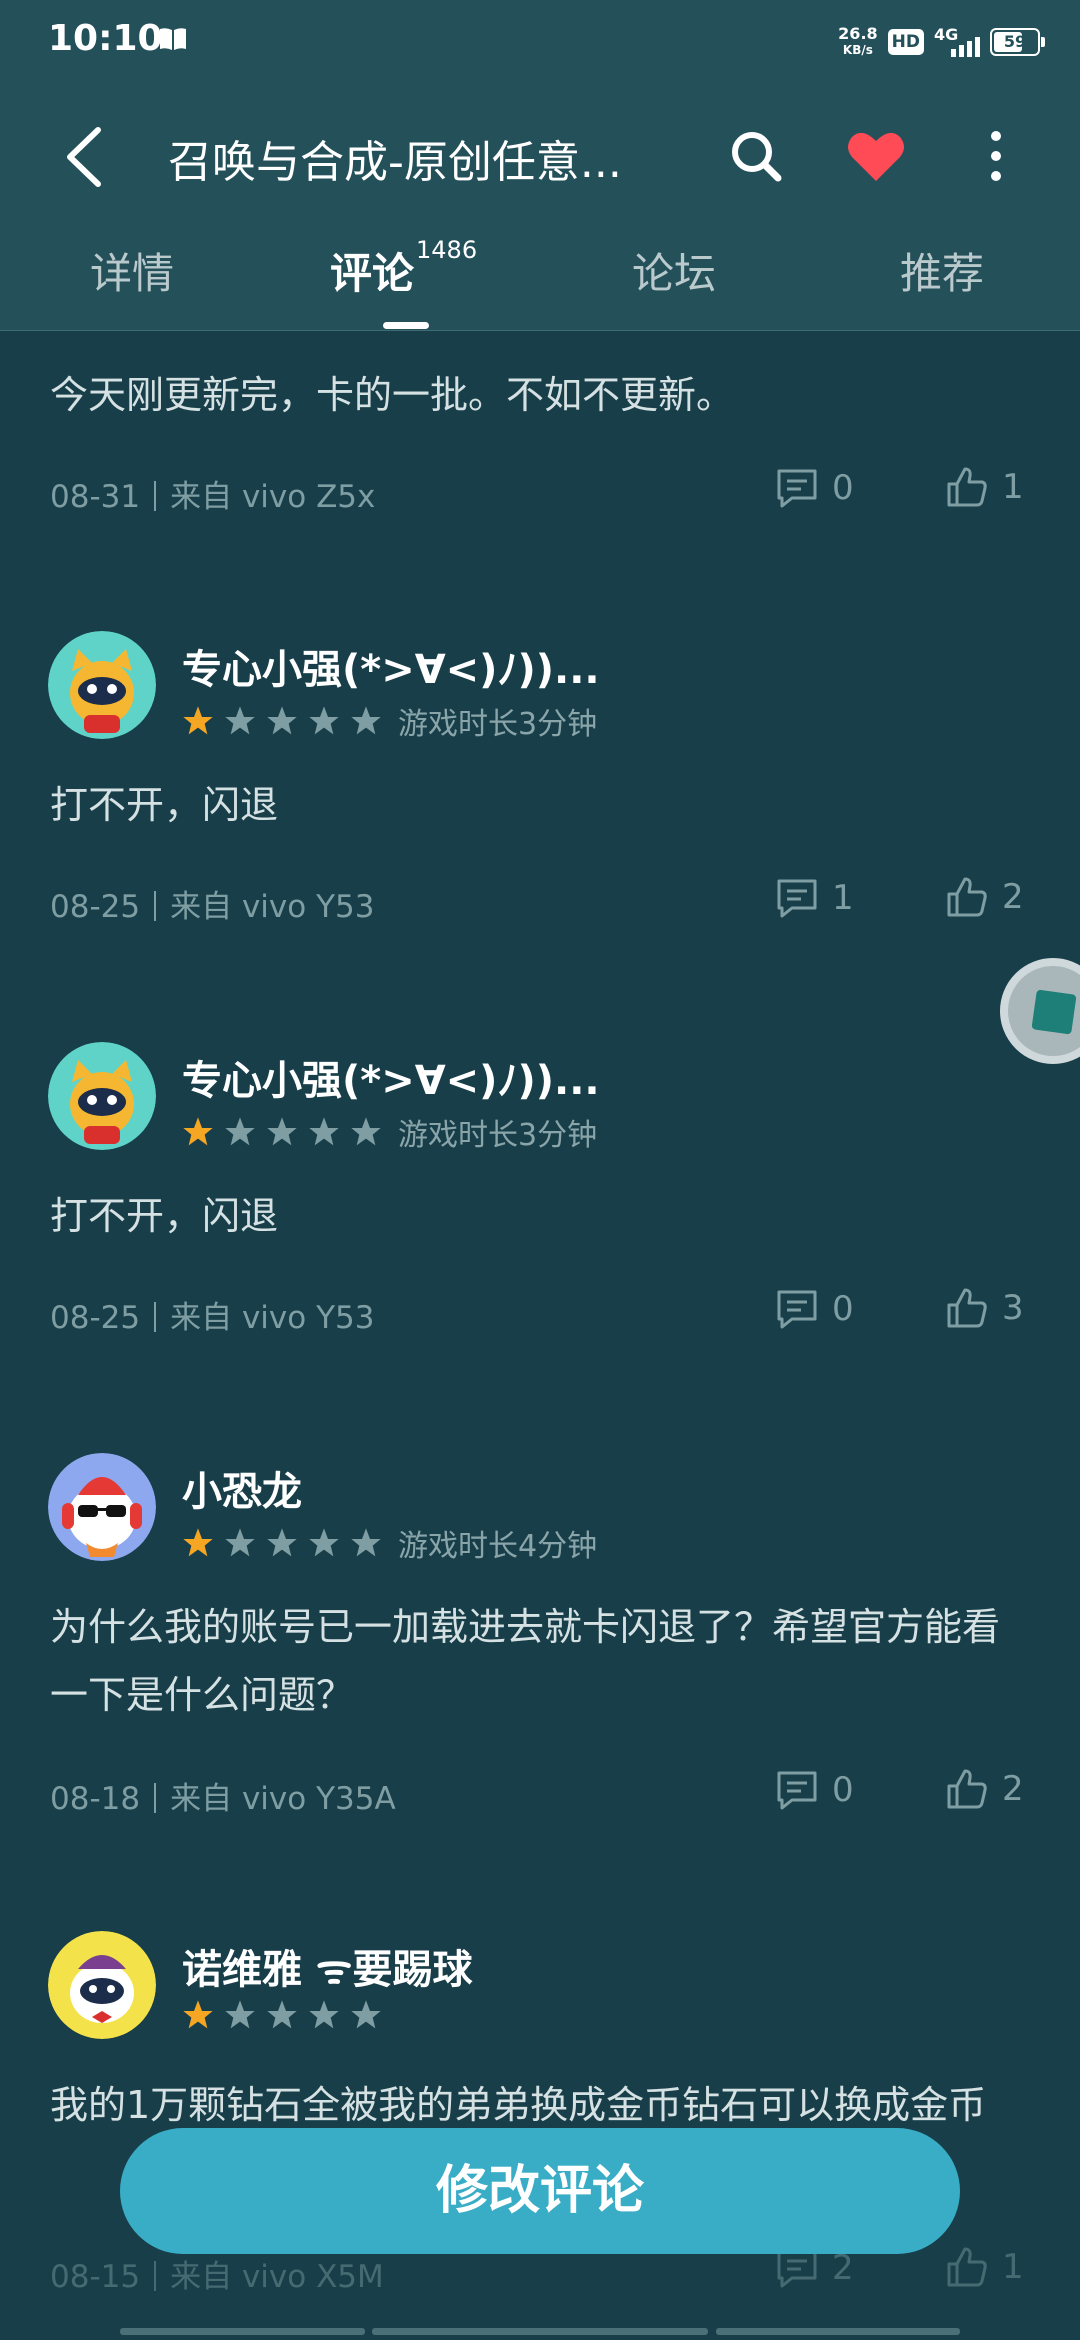 Image resolution: width=1080 pixels, height=2340 pixels. I want to click on review-device: 来自 vivo Y35A, so click(283, 1799).